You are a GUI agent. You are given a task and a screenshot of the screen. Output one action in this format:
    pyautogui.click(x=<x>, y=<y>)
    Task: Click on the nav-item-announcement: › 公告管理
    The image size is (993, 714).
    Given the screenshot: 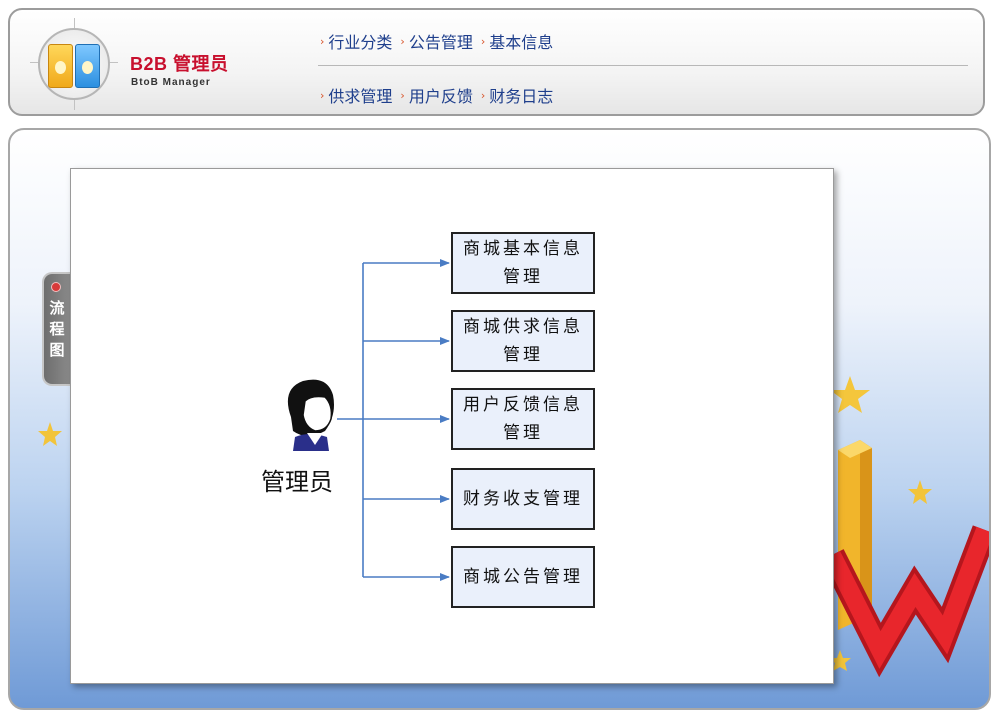 What is the action you would take?
    pyautogui.click(x=436, y=41)
    